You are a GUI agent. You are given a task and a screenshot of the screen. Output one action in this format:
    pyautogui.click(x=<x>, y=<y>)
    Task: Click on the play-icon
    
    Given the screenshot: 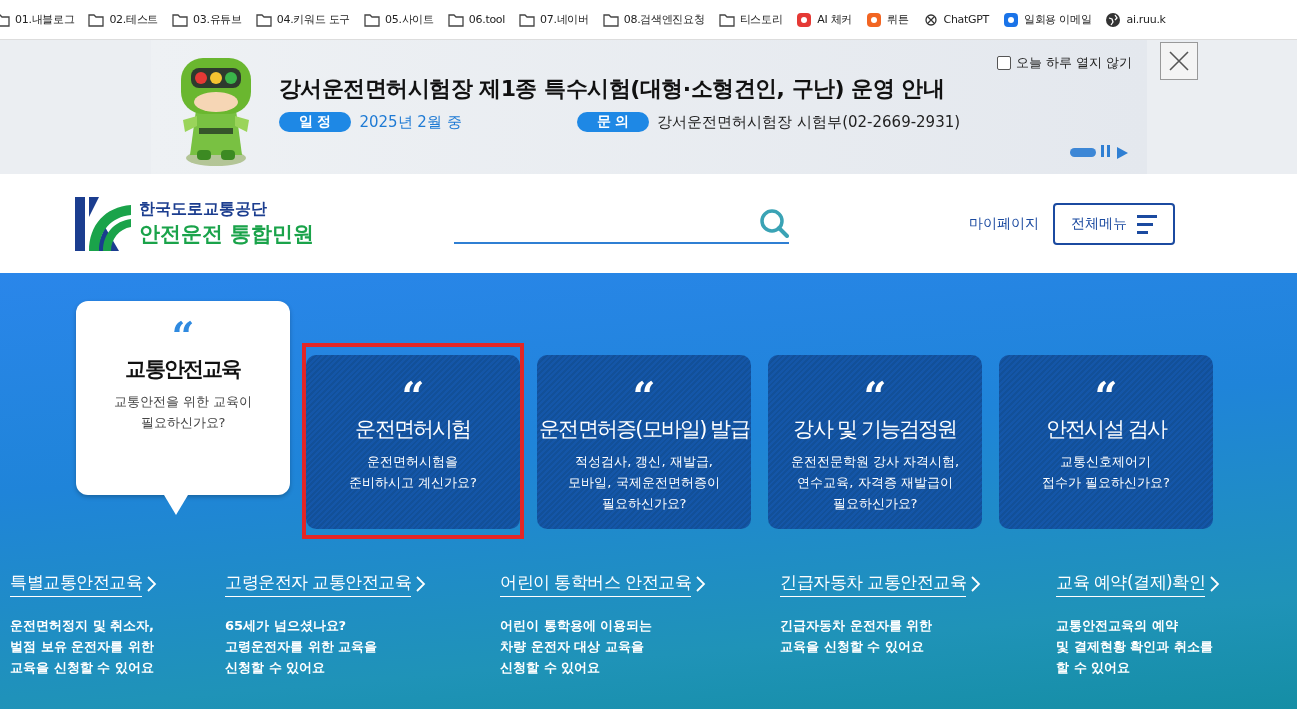 What is the action you would take?
    pyautogui.click(x=1122, y=152)
    